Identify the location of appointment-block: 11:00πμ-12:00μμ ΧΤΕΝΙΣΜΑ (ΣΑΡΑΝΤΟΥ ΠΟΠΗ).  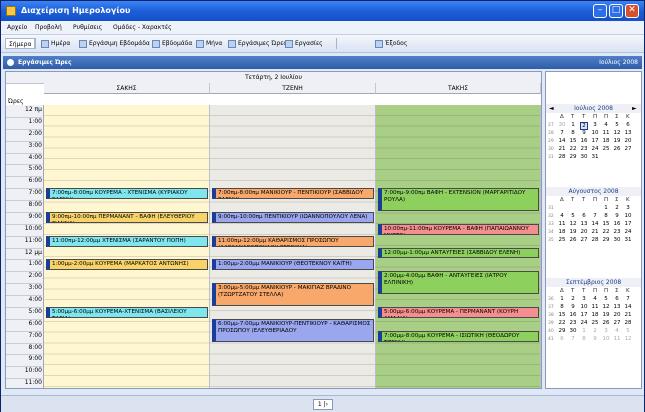
(127, 241).